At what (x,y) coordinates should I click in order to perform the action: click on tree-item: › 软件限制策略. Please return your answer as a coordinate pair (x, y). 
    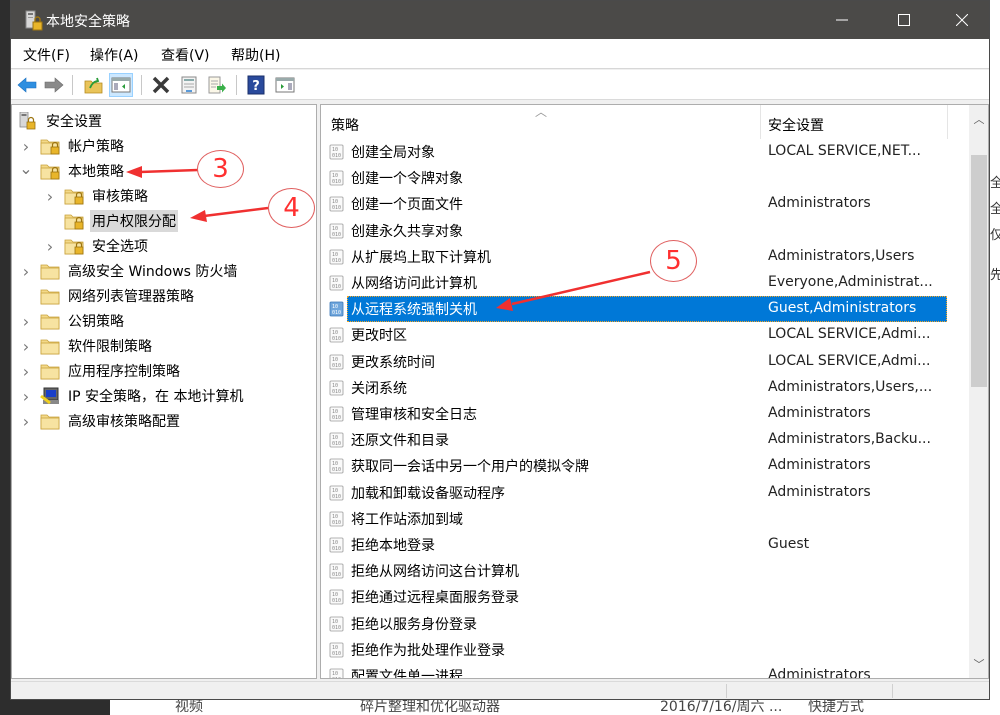
    Looking at the image, I should click on (86, 346).